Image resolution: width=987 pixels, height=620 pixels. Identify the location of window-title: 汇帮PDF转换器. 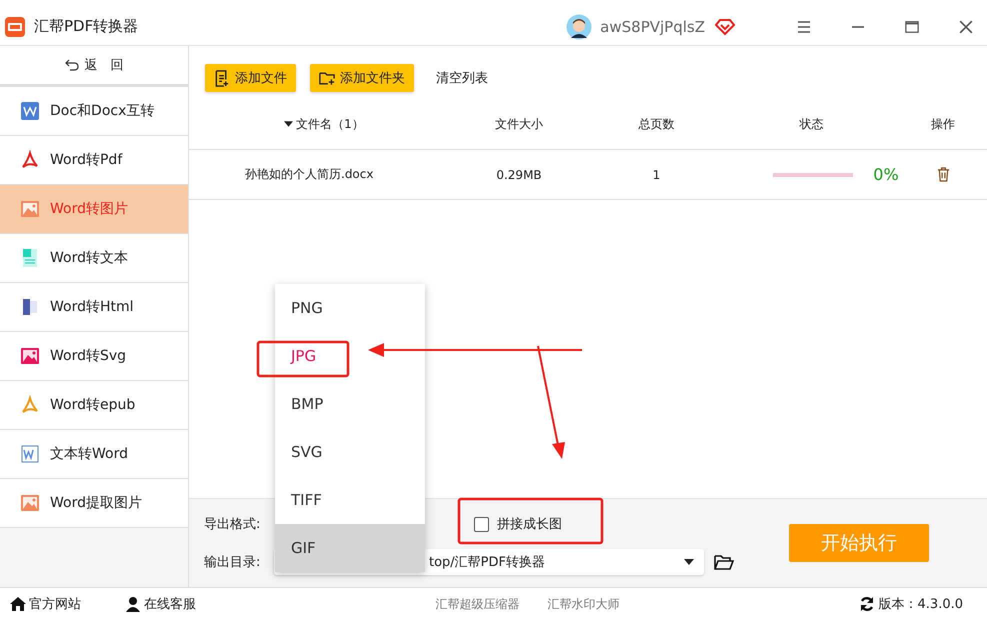
(86, 26).